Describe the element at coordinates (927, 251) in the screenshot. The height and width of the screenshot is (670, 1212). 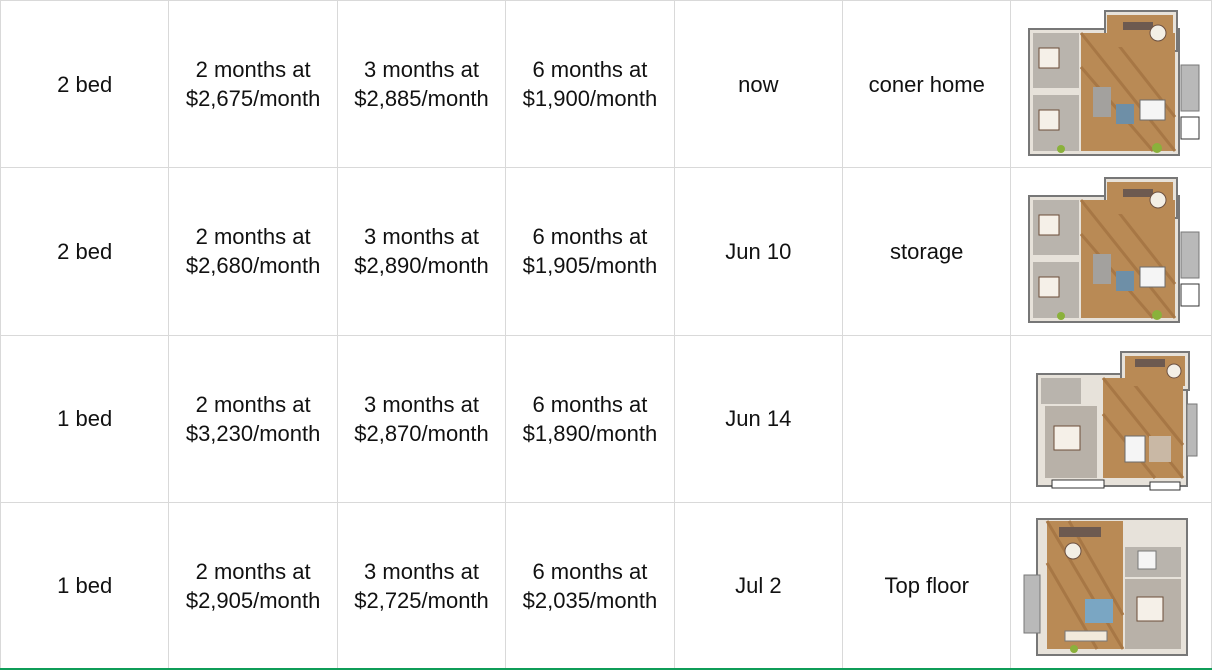
I see `note-cell: storage` at that location.